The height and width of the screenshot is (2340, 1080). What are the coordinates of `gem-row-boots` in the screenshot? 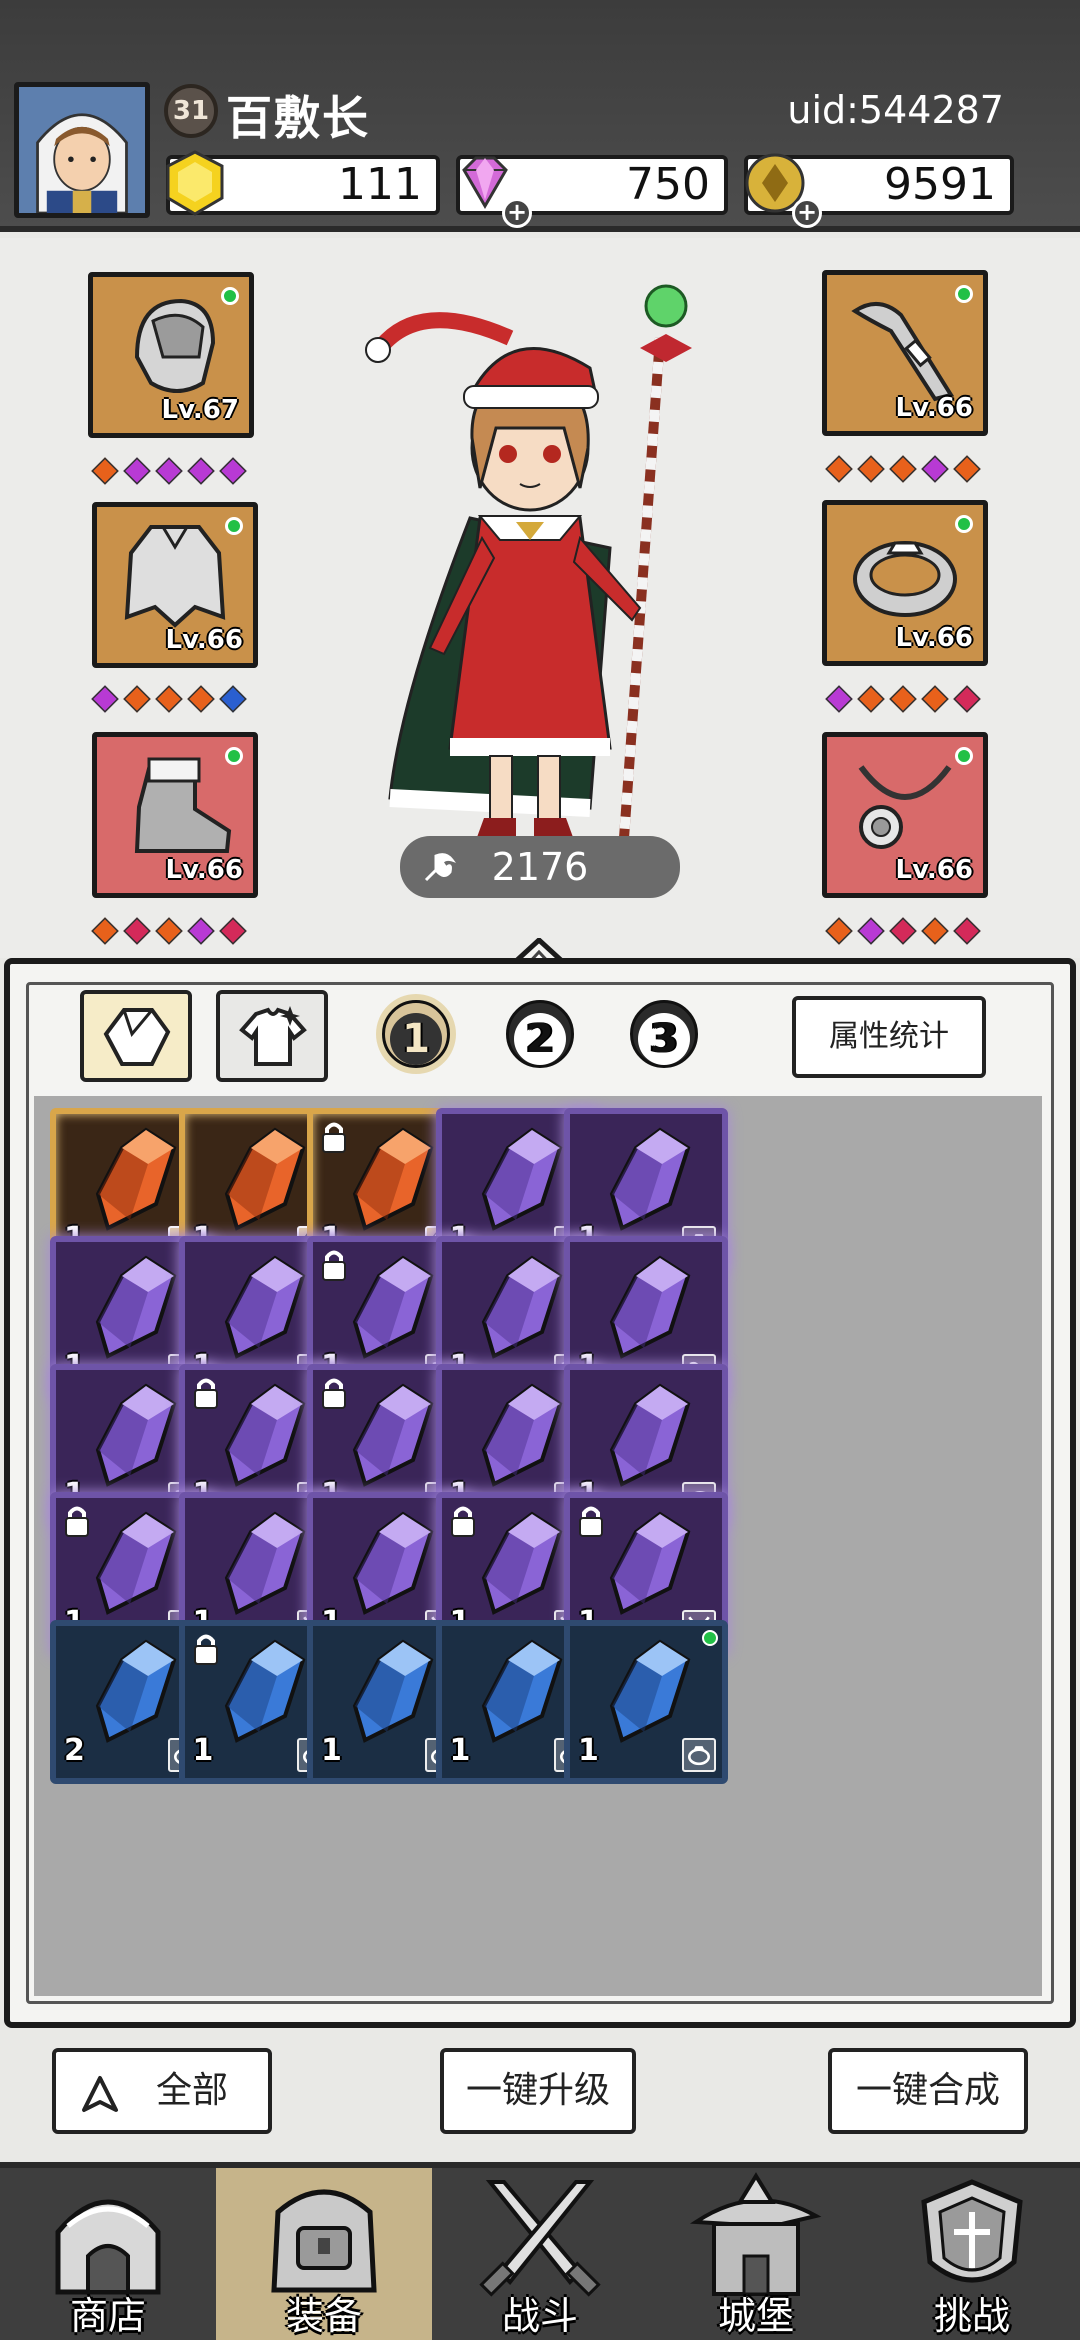 It's located at (169, 932).